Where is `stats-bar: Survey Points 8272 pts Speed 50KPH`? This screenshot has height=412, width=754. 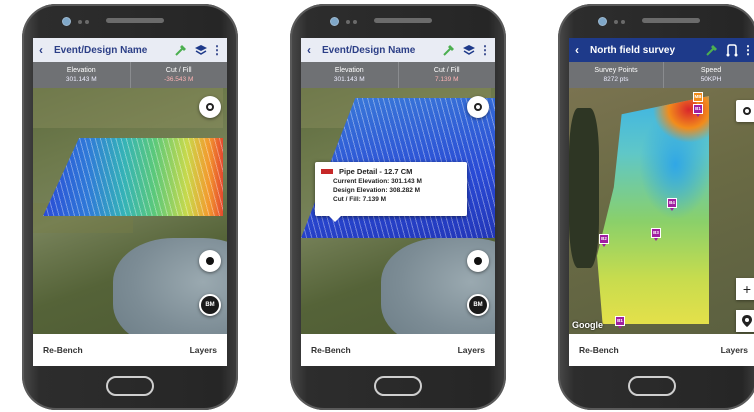
stats-bar: Survey Points 8272 pts Speed 50KPH is located at coordinates (661, 75).